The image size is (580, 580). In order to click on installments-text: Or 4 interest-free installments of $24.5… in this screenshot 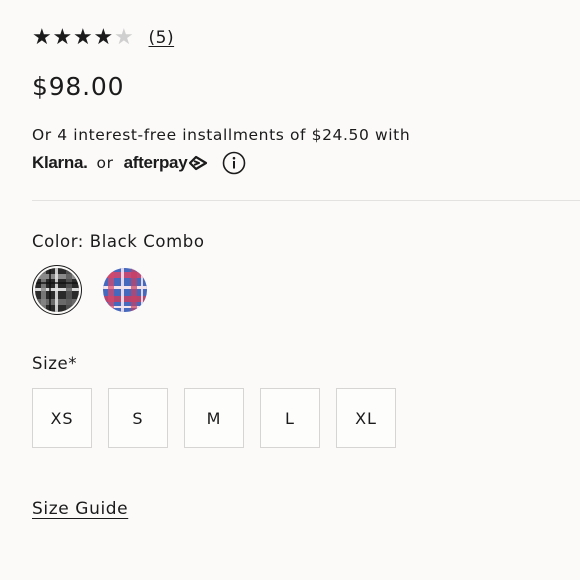, I will do `click(221, 135)`.